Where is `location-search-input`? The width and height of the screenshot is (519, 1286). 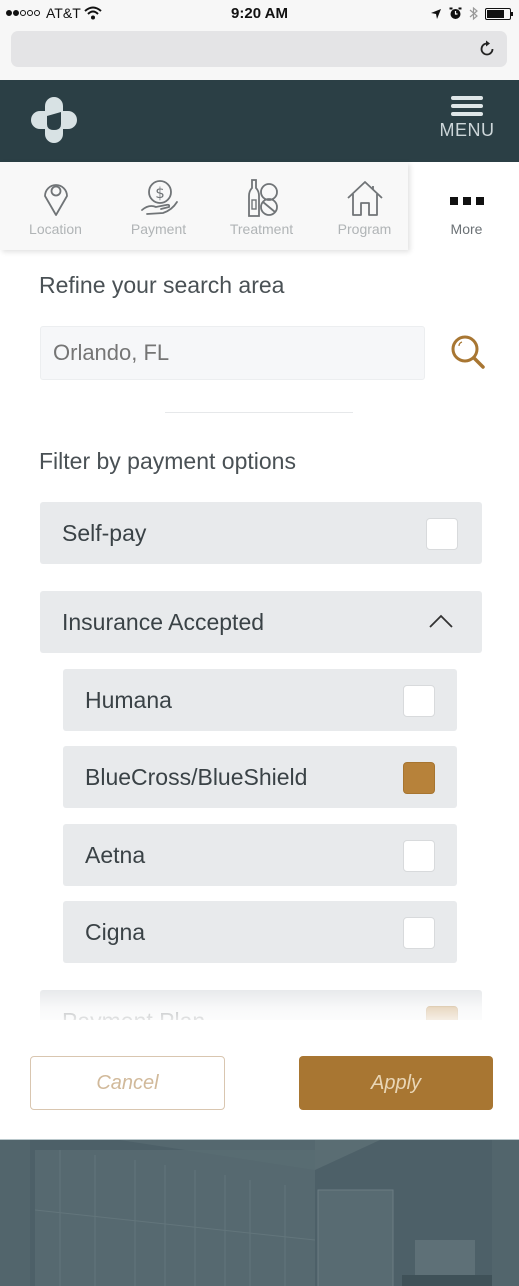
location-search-input is located at coordinates (232, 353).